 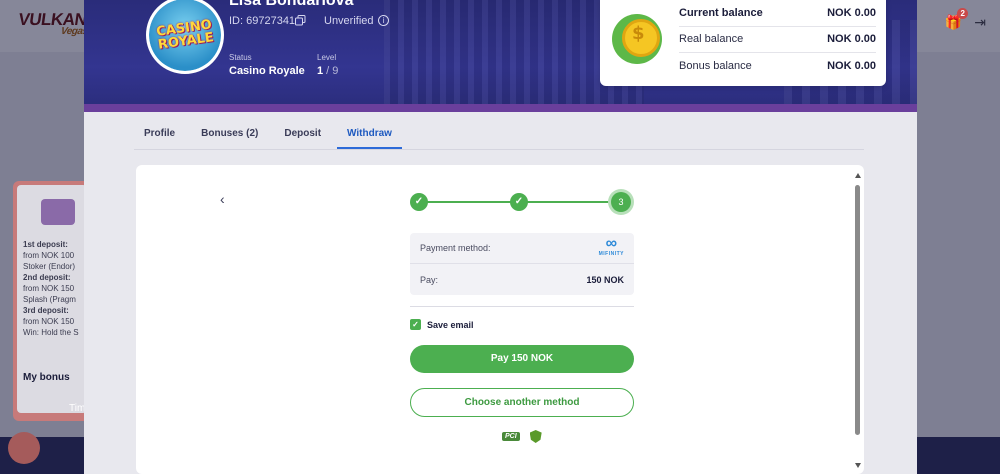 I want to click on balance-label: Current balance, so click(x=721, y=12).